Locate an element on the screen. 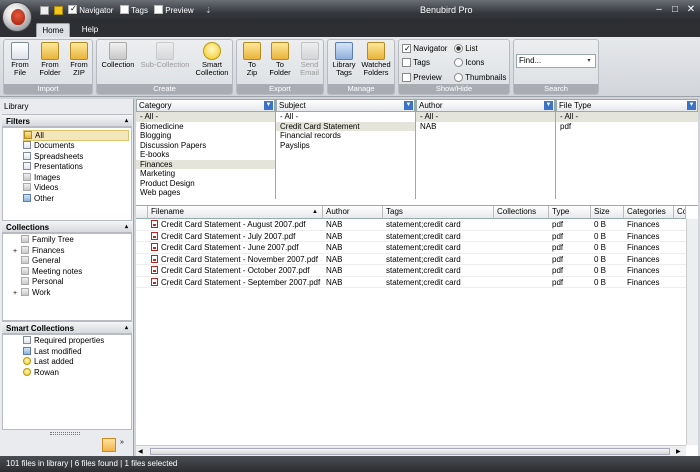  filetype-header: File Type ▼ is located at coordinates (627, 105).